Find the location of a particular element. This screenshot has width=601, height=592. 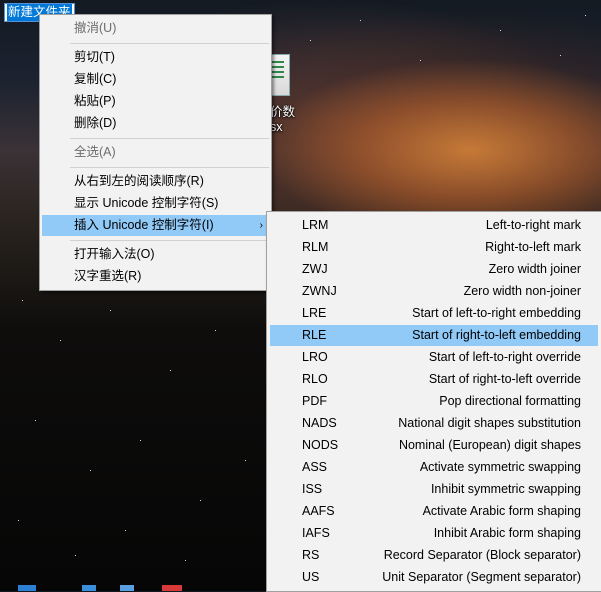

menu-item-delete: 删除(D) is located at coordinates (155, 123).